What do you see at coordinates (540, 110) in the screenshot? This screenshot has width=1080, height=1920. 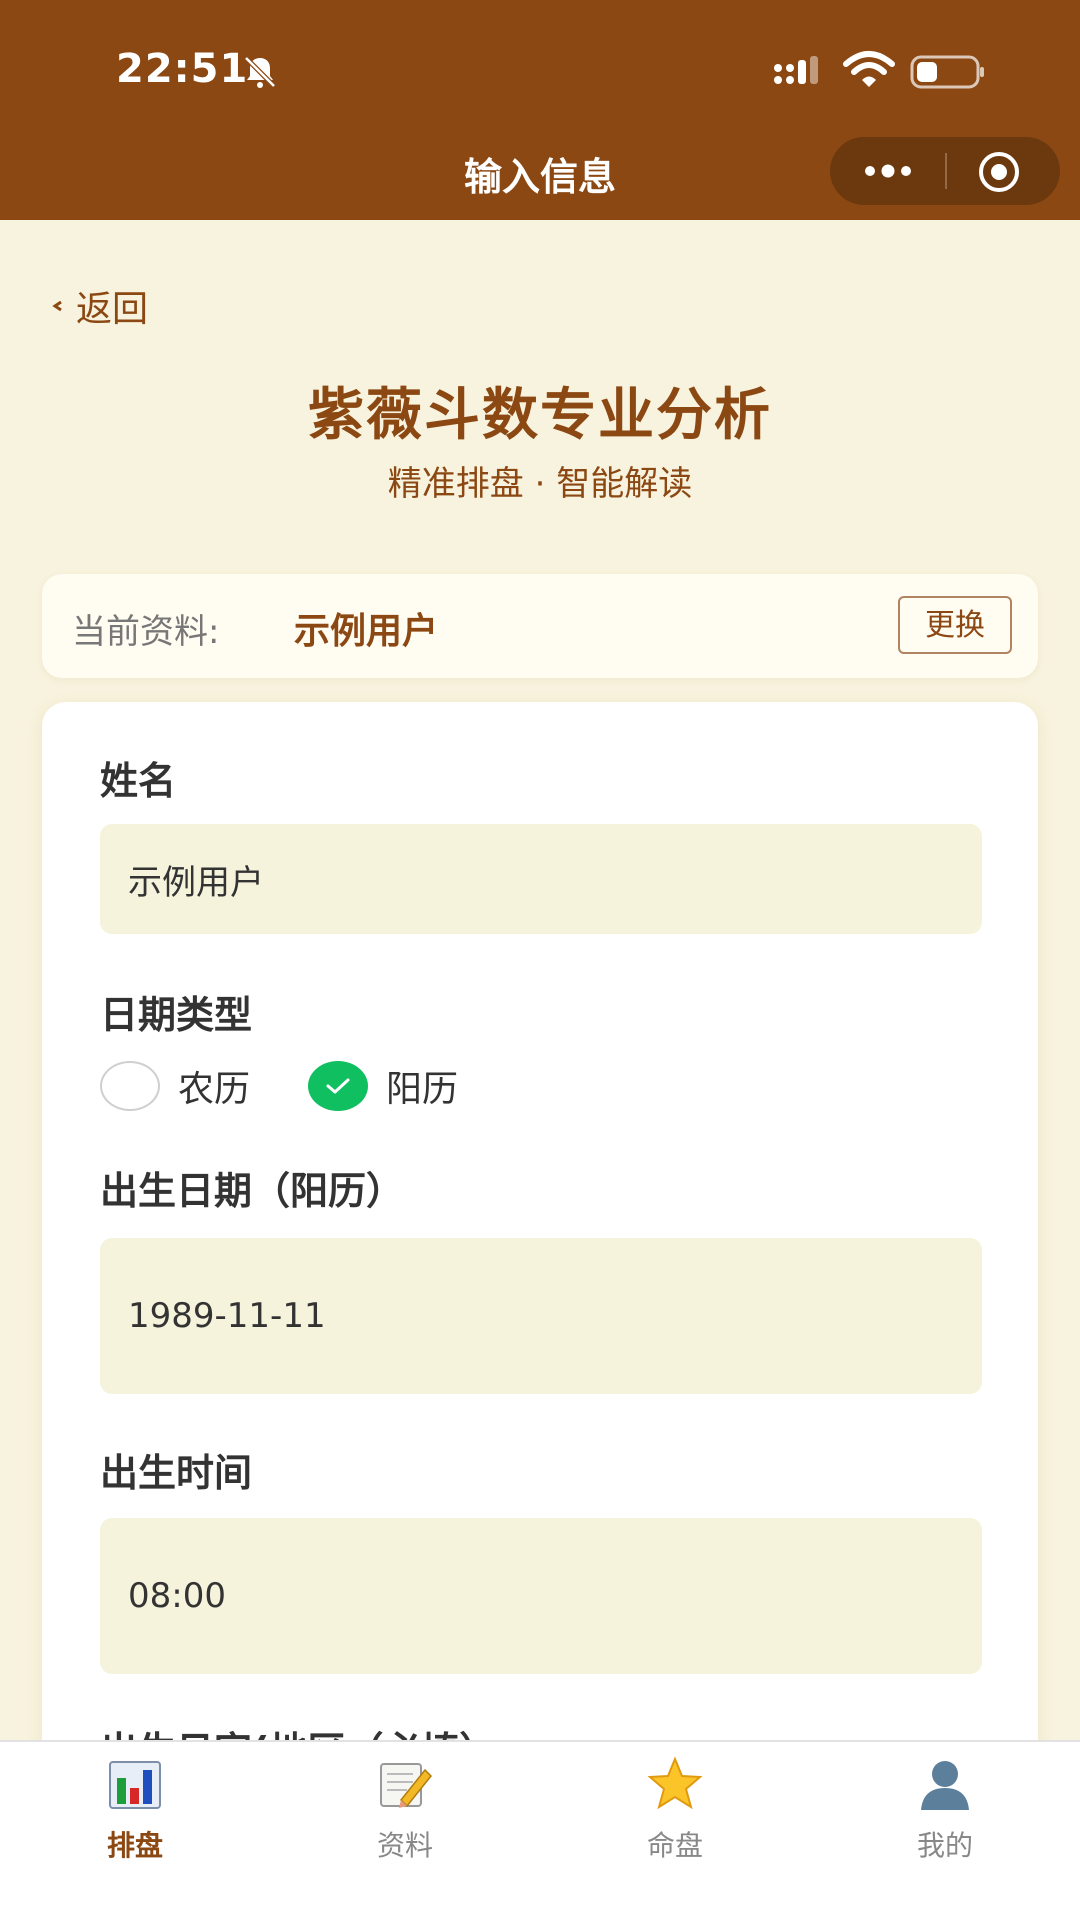 I see `top-bar: 22:51 输入信息` at bounding box center [540, 110].